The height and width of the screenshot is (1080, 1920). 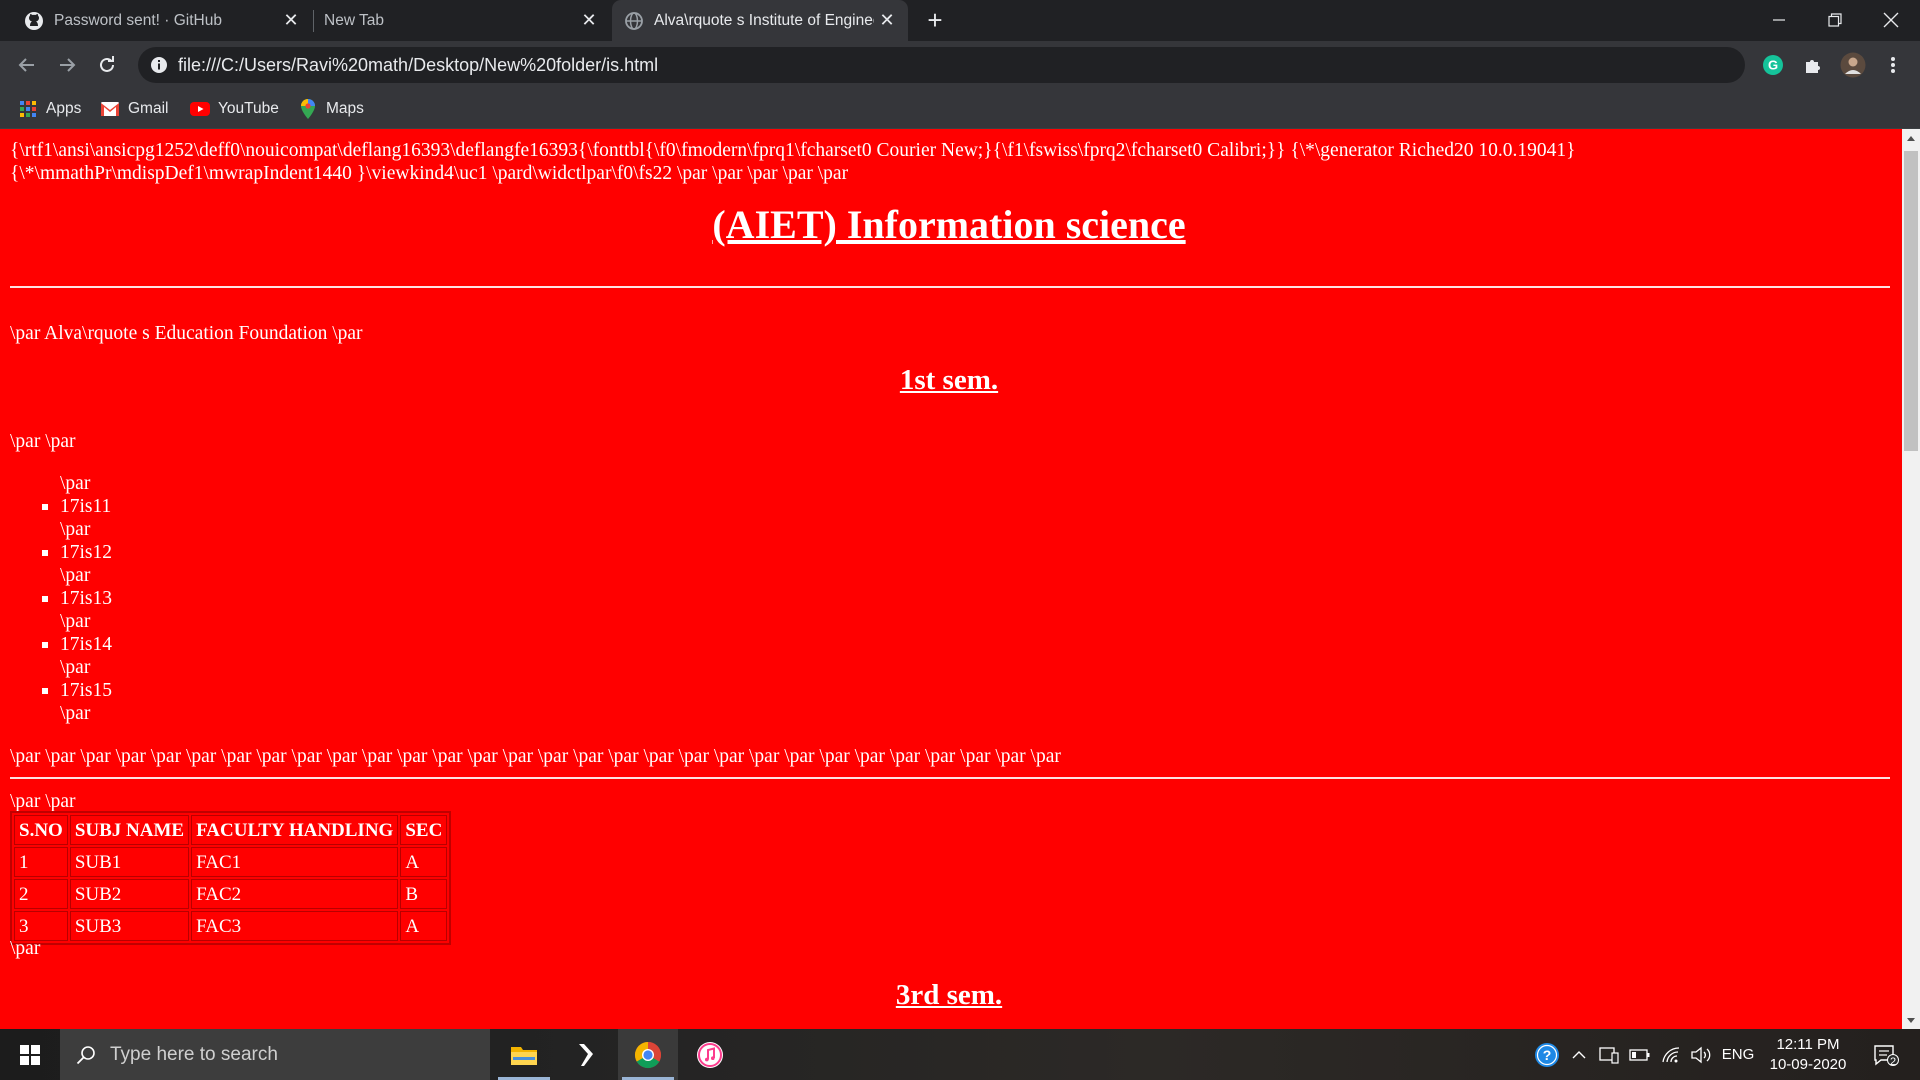 I want to click on page-title: (AIET) Information science, so click(x=949, y=224).